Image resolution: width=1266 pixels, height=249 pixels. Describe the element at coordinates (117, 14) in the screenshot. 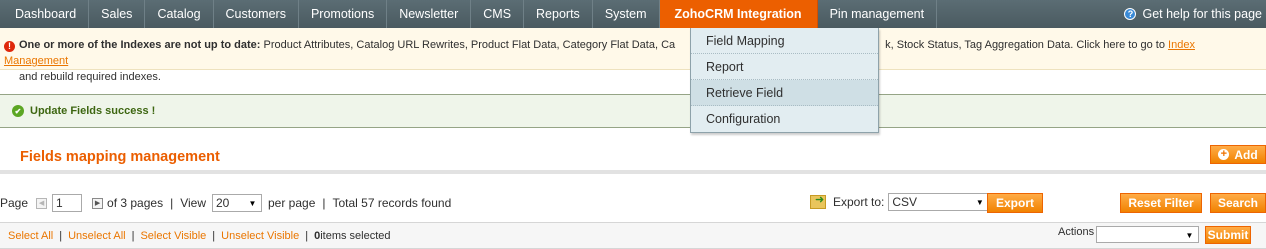

I see `nav-sales: Sales` at that location.